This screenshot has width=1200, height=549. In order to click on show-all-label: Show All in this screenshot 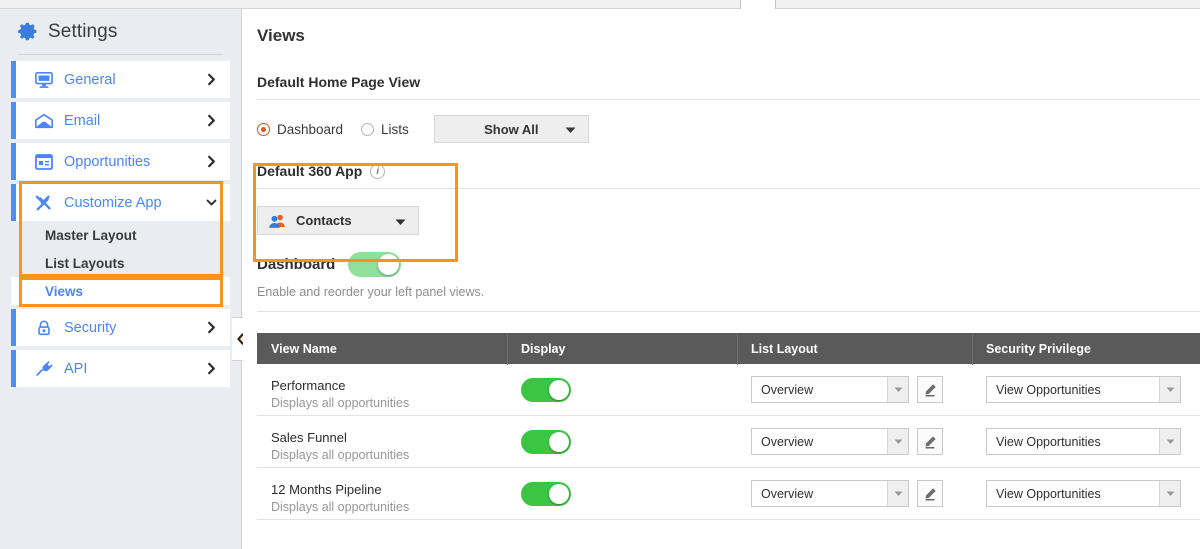, I will do `click(511, 129)`.